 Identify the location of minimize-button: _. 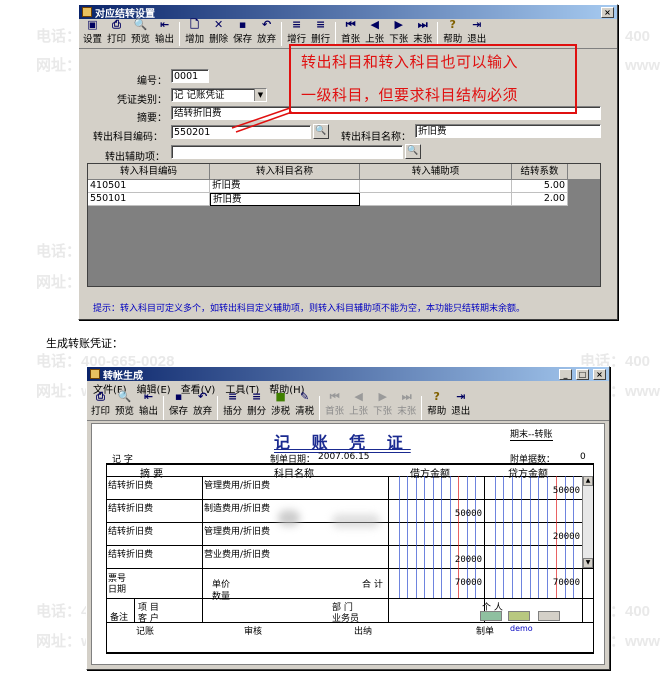
(565, 374).